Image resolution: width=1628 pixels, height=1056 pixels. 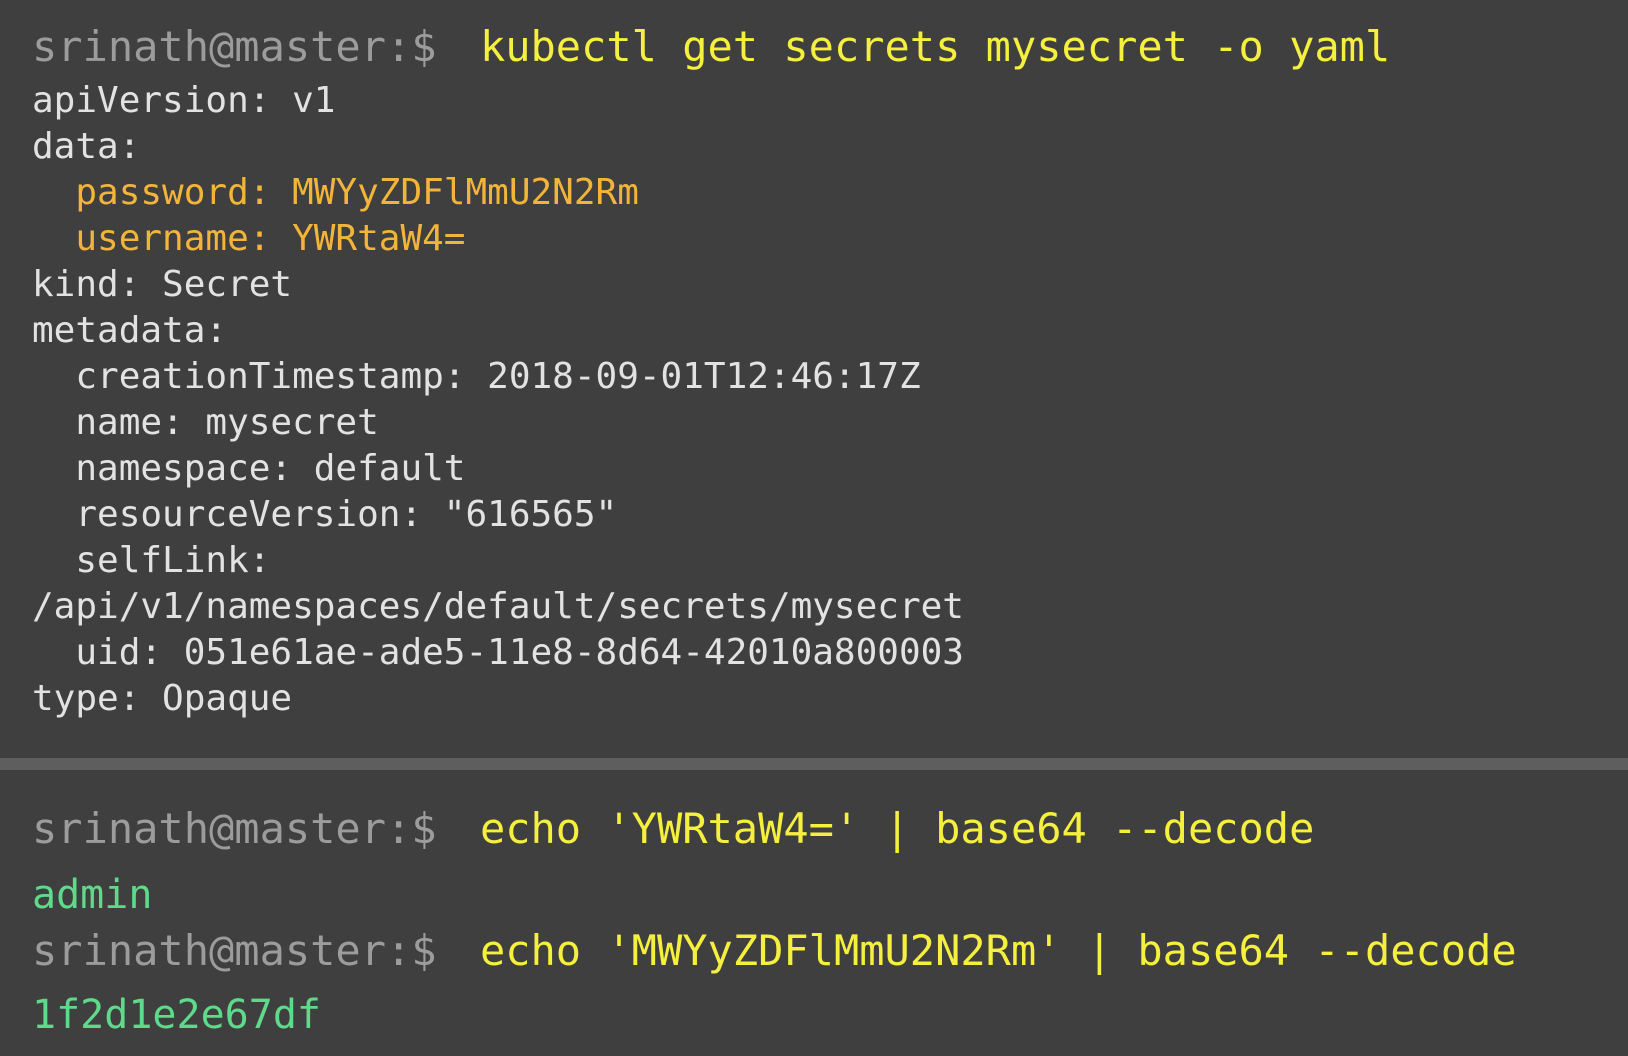 What do you see at coordinates (814, 764) in the screenshot?
I see `pane-divider` at bounding box center [814, 764].